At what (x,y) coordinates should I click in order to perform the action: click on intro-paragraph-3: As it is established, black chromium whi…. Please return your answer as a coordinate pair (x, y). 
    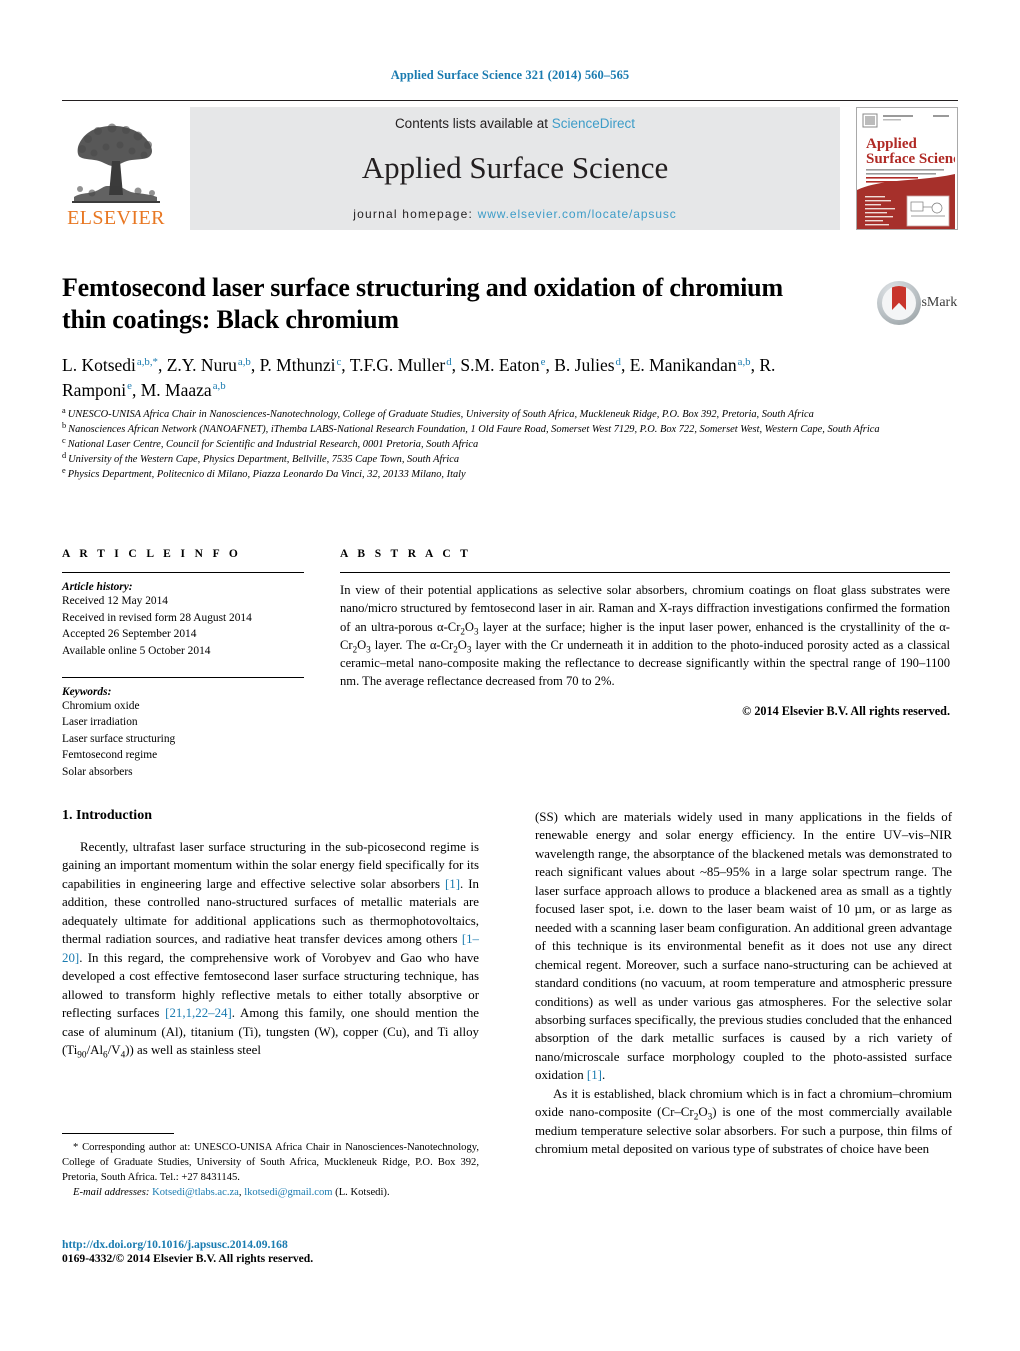
    Looking at the image, I should click on (743, 1121).